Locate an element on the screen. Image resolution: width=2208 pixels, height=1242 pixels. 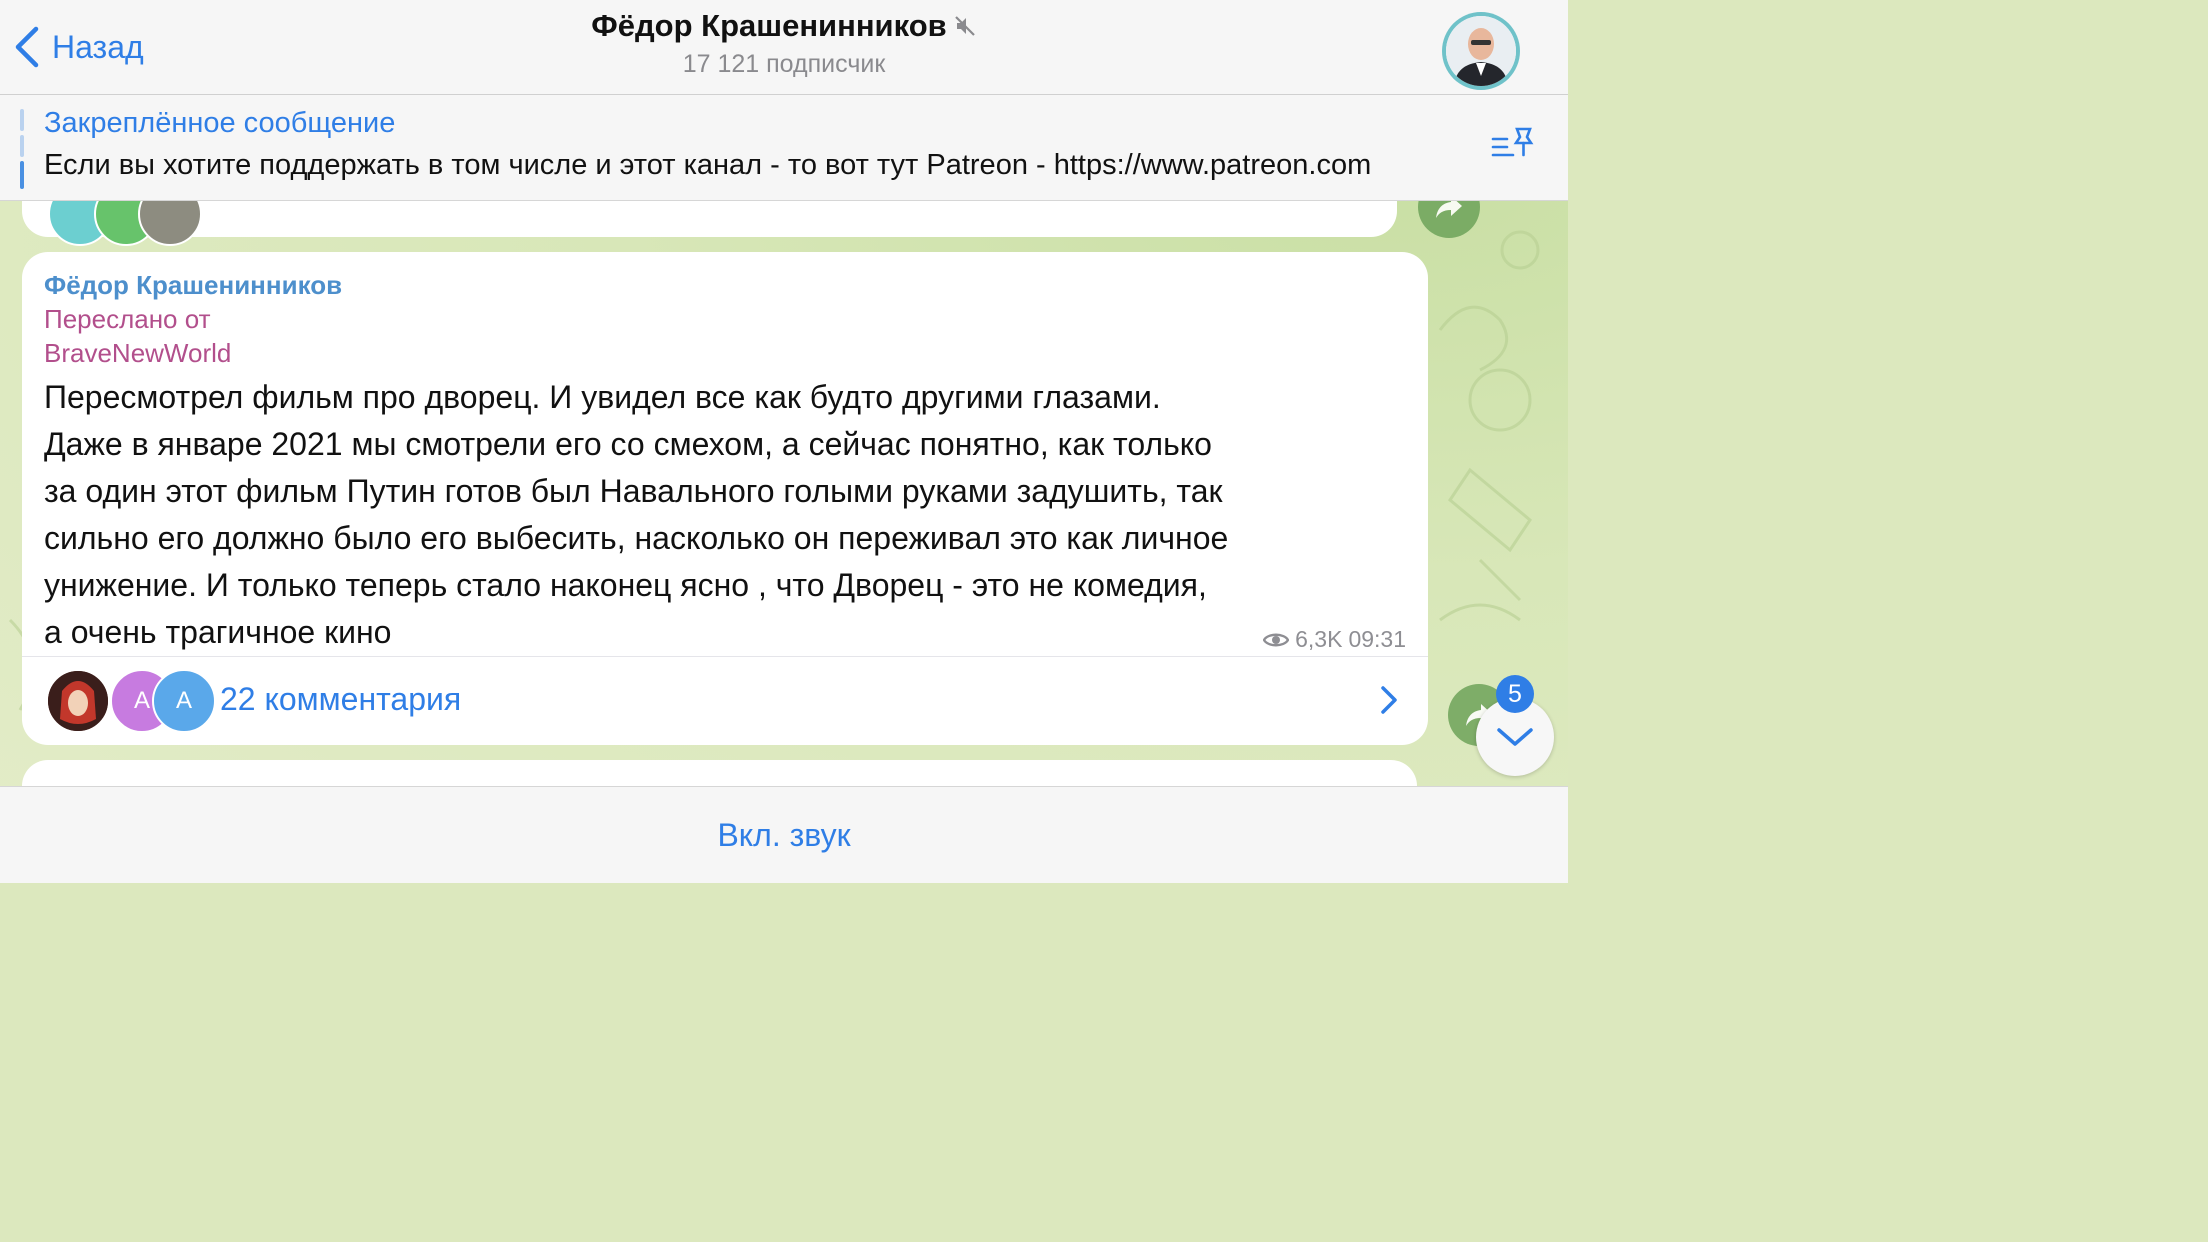
forwarded-source-link: BraveNewWorld is located at coordinates (137, 353).